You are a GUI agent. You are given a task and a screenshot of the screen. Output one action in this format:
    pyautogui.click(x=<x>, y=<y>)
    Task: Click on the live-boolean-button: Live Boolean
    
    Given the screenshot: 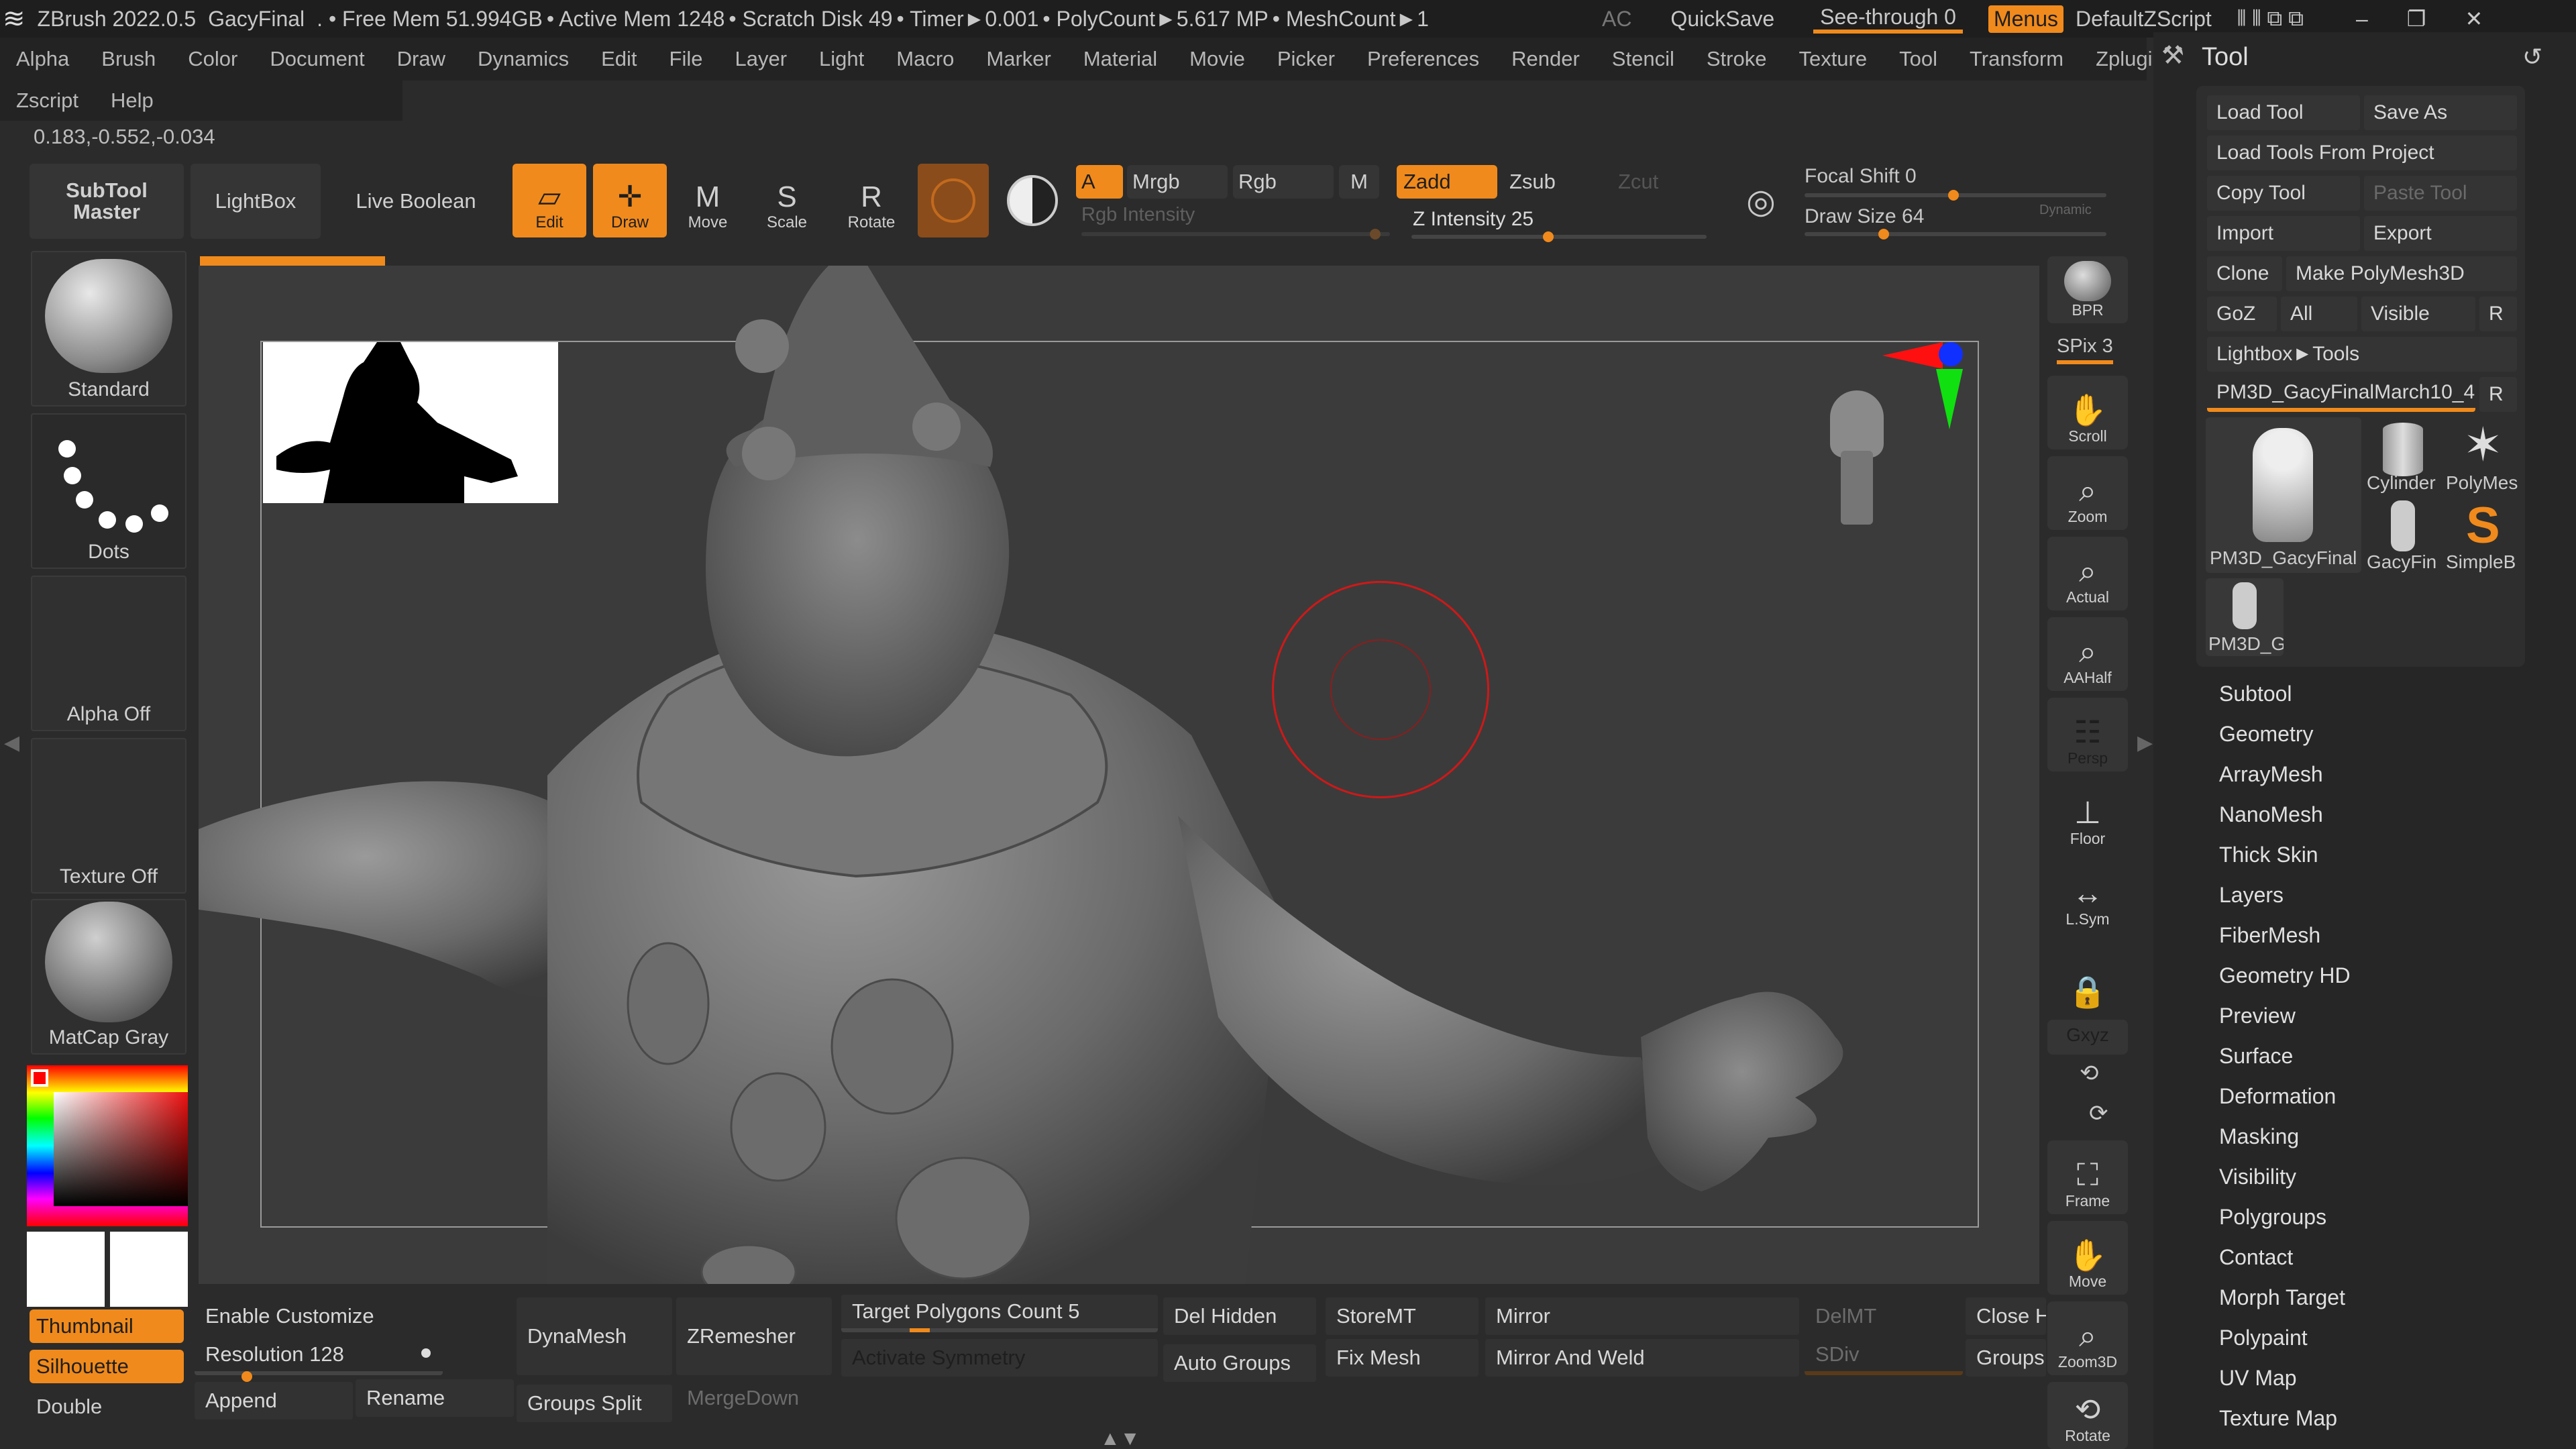 What is the action you would take?
    pyautogui.click(x=416, y=201)
    